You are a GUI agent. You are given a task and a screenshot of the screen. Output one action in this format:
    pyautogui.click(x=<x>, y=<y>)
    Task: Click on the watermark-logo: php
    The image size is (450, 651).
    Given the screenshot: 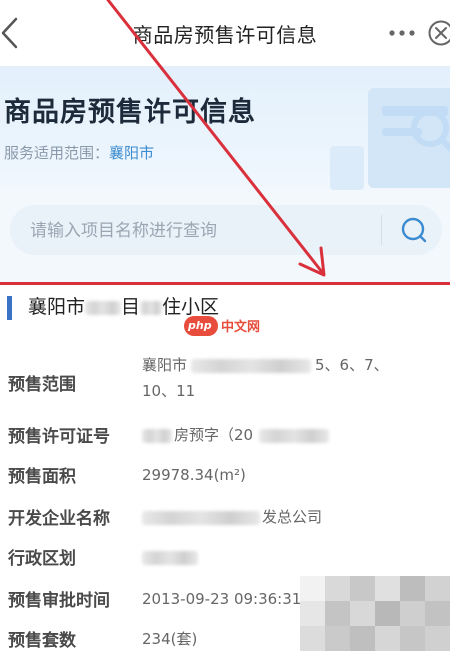 What is the action you would take?
    pyautogui.click(x=201, y=326)
    